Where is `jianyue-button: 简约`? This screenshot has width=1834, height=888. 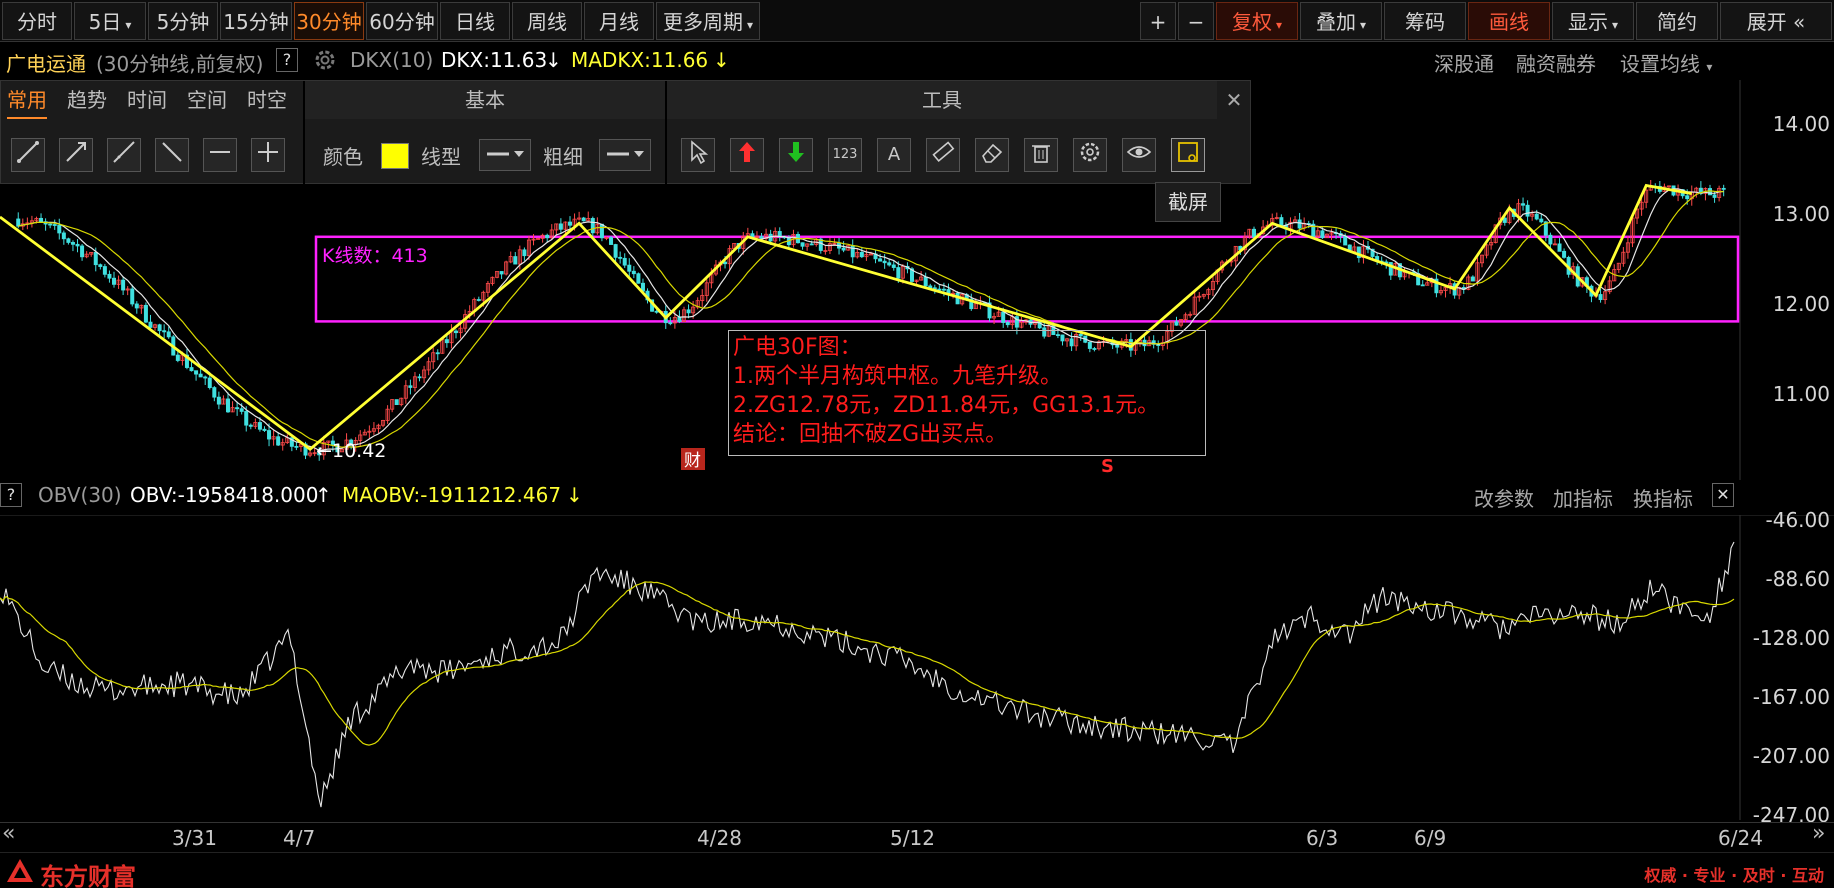 jianyue-button: 简约 is located at coordinates (1677, 21).